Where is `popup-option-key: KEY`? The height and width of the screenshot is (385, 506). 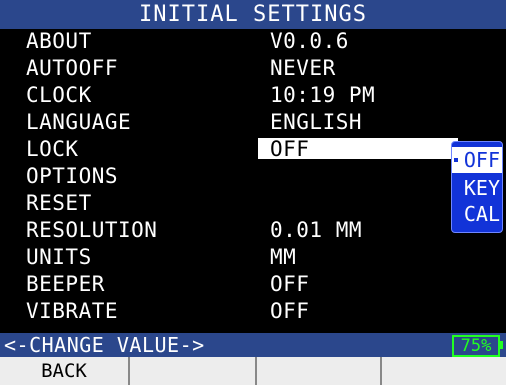
popup-option-key: KEY is located at coordinates (477, 188).